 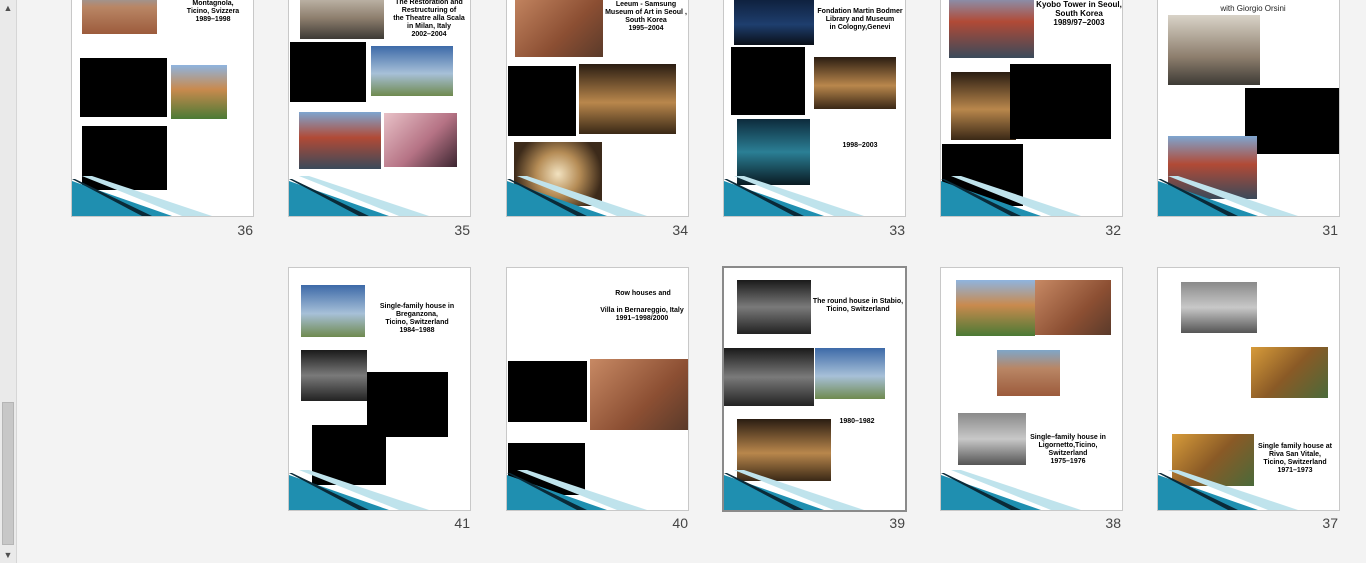 What do you see at coordinates (8, 473) in the screenshot?
I see `scroll-thumb` at bounding box center [8, 473].